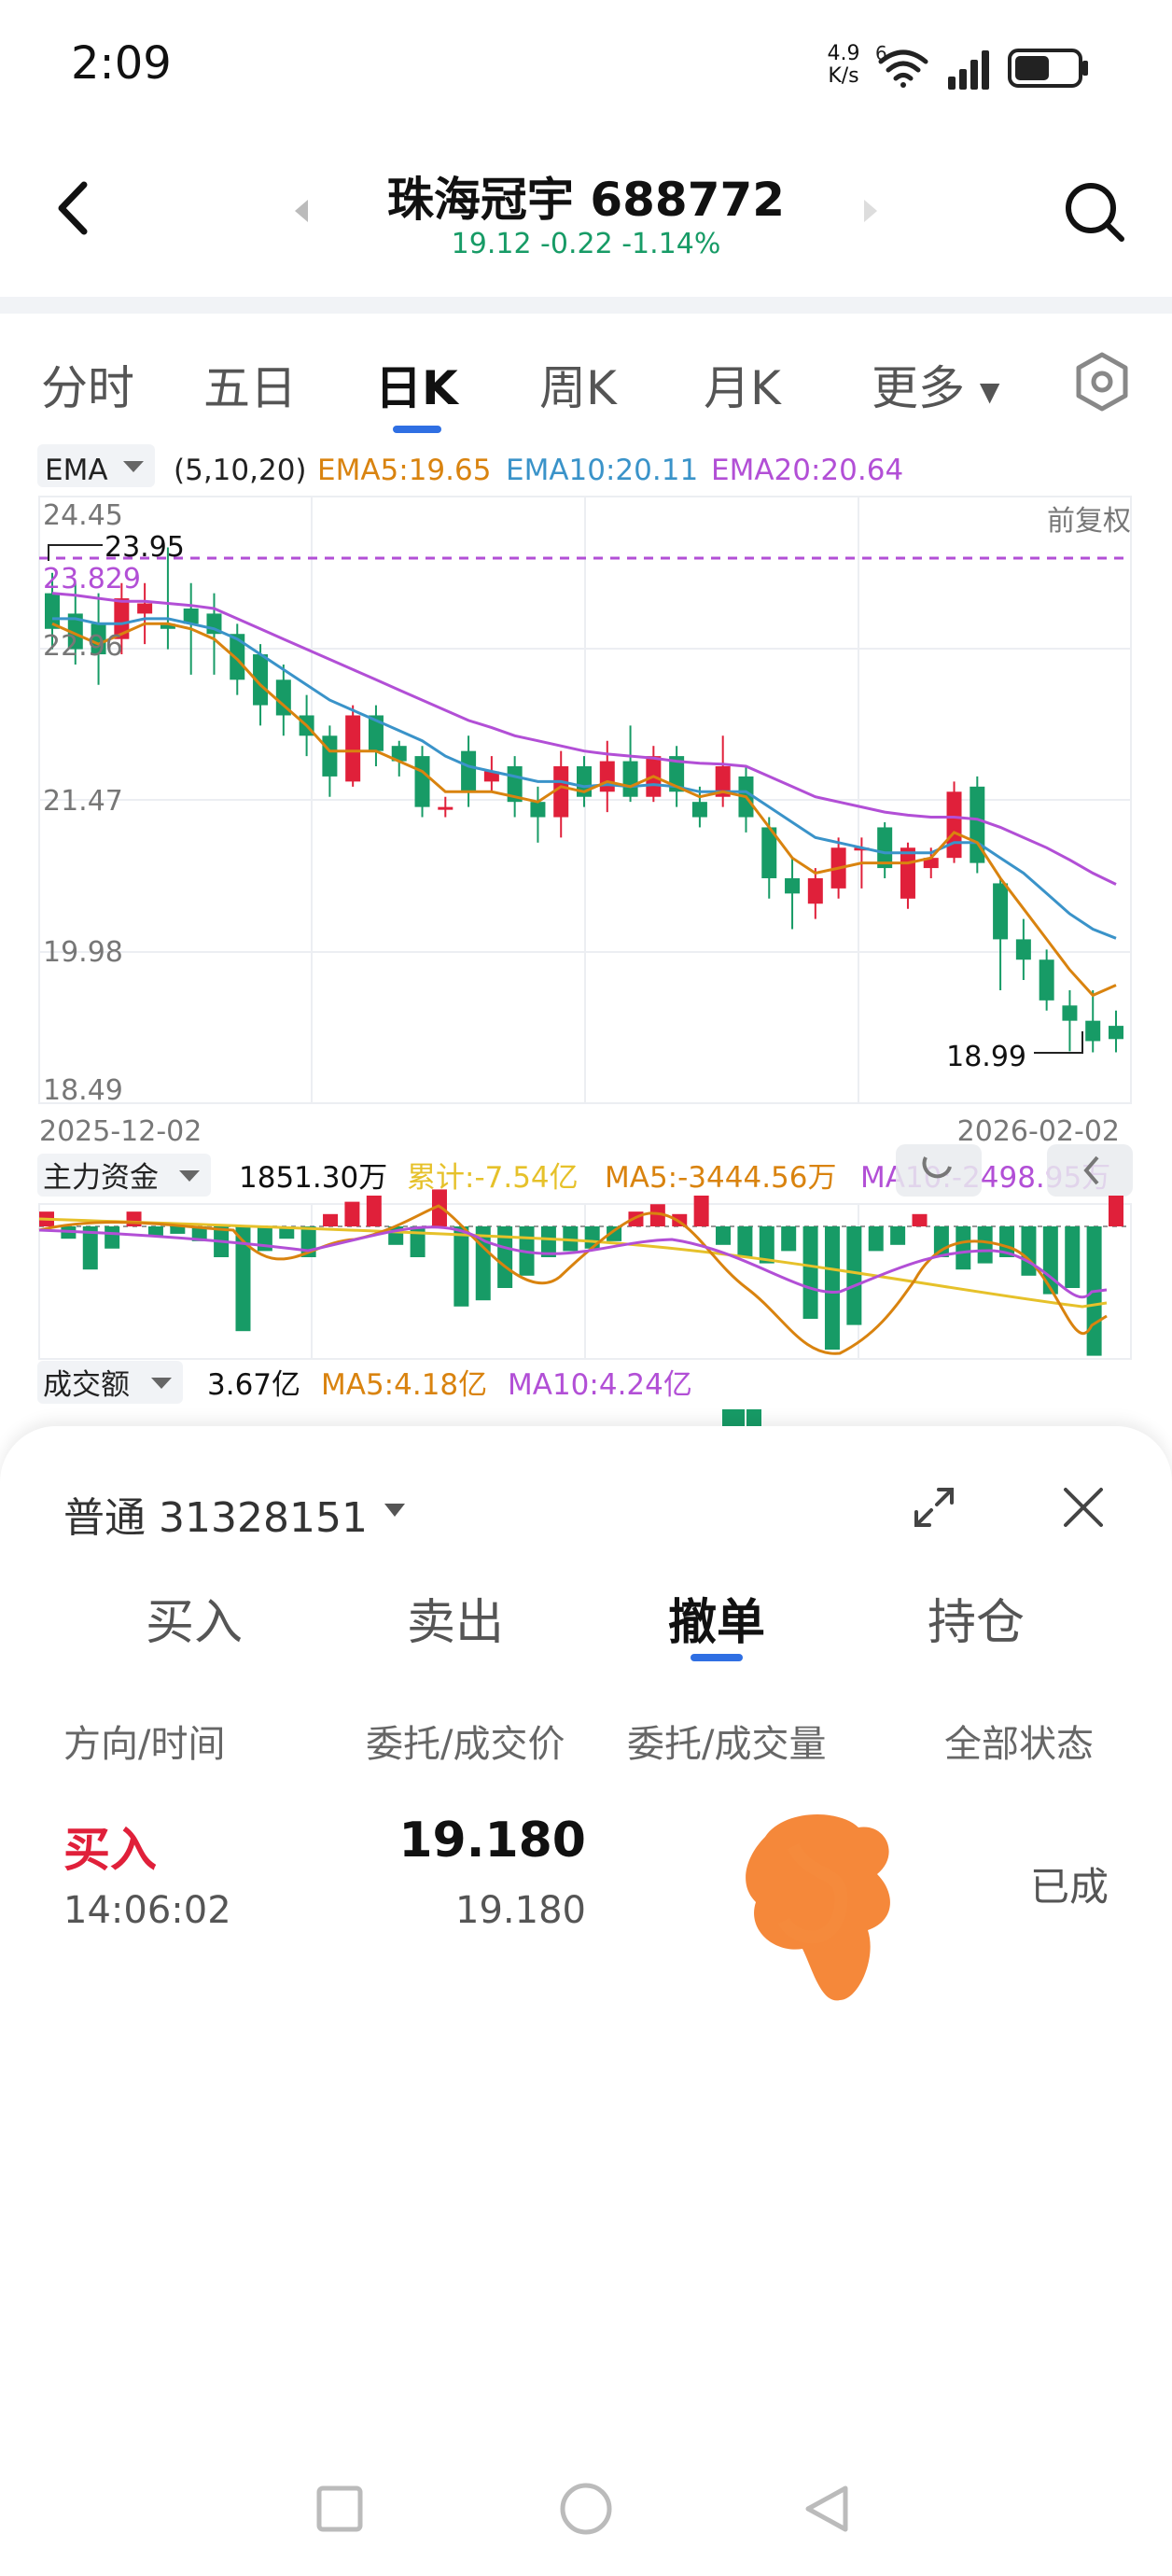 This screenshot has width=1172, height=2576. What do you see at coordinates (1090, 1170) in the screenshot?
I see `chart-back-button` at bounding box center [1090, 1170].